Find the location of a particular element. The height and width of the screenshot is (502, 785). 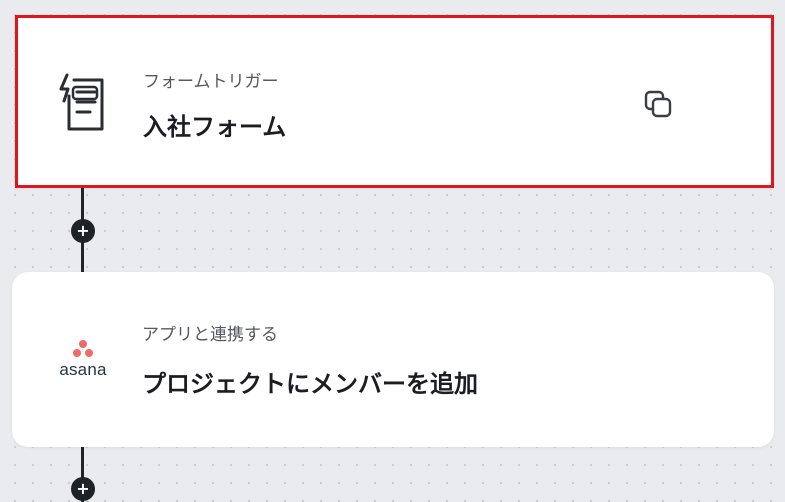

step-type-label: アプリと連携する is located at coordinates (210, 335).